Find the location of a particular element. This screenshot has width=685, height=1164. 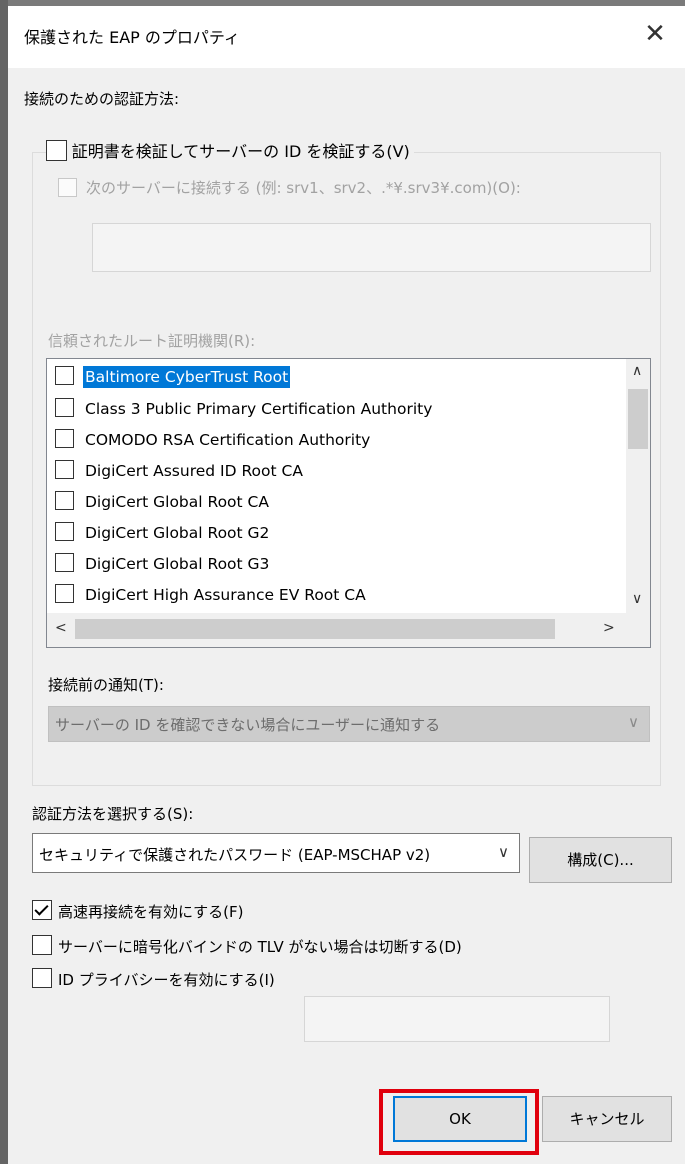

notify-select-value: サーバーの ID を確認できない場合にユーザーに通知する is located at coordinates (248, 725).